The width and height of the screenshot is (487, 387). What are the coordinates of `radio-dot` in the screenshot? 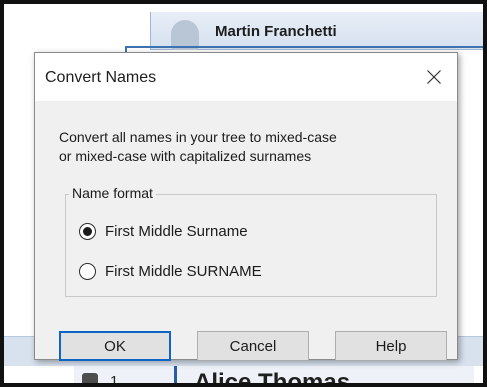 It's located at (87, 231).